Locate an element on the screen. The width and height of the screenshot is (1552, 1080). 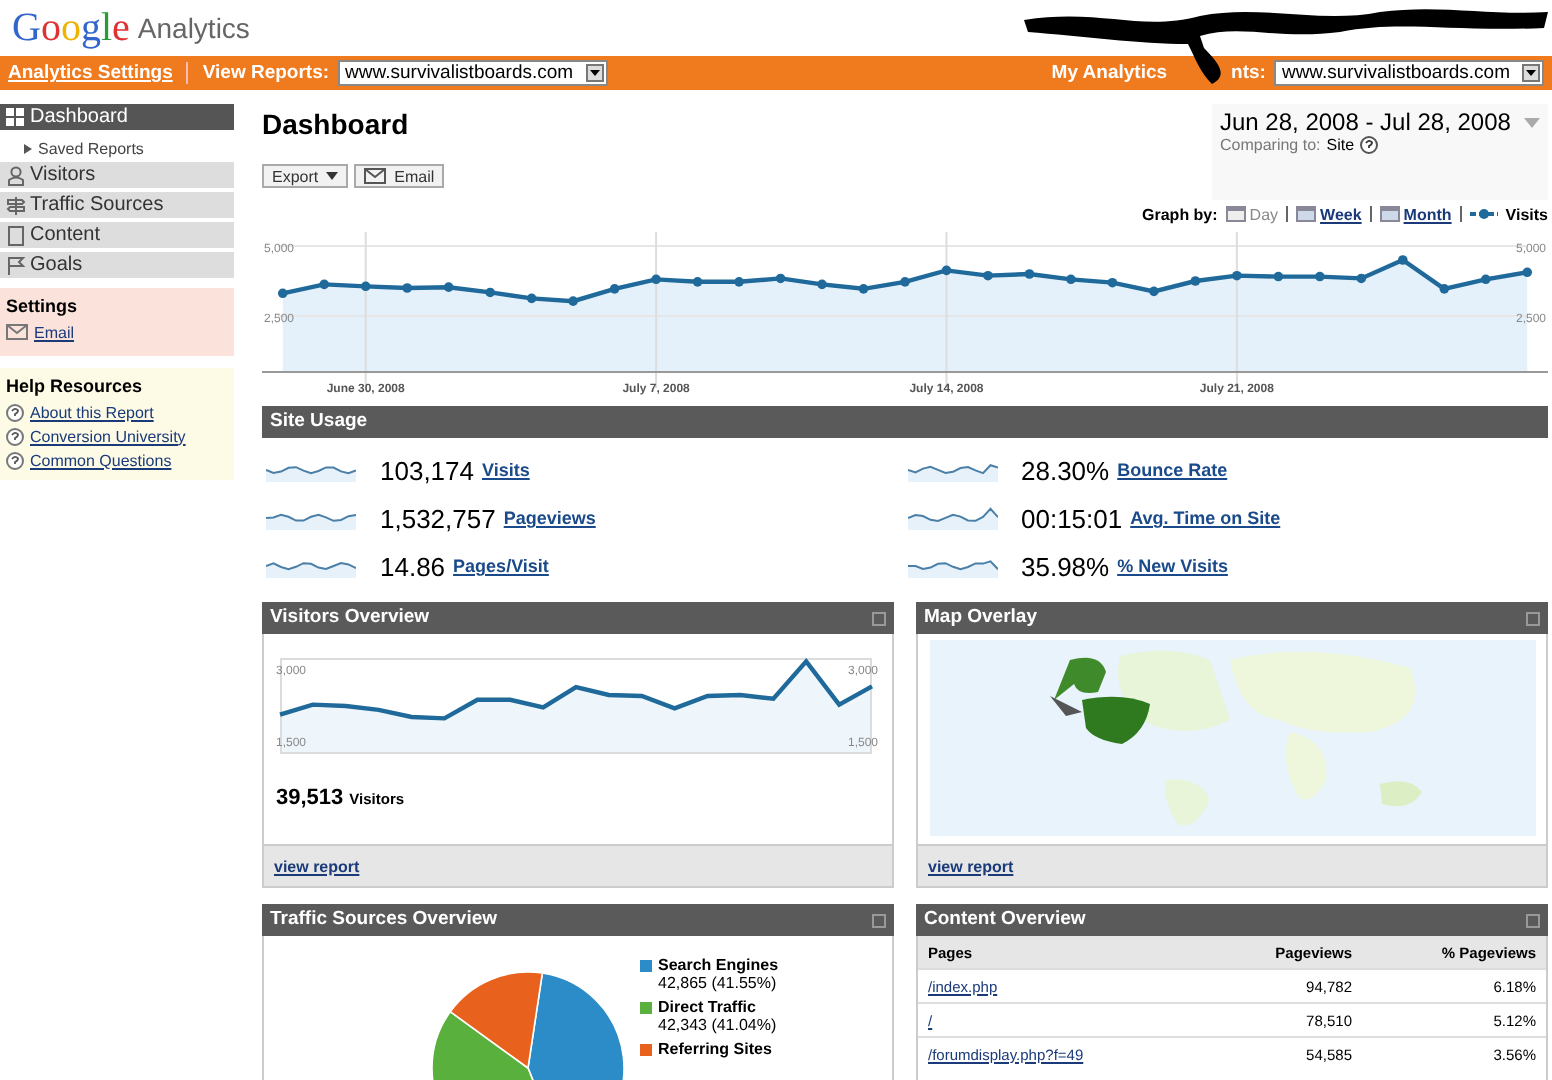
date-range: Jun 28, 2008 - Jul 28, 2008 is located at coordinates (1365, 122).